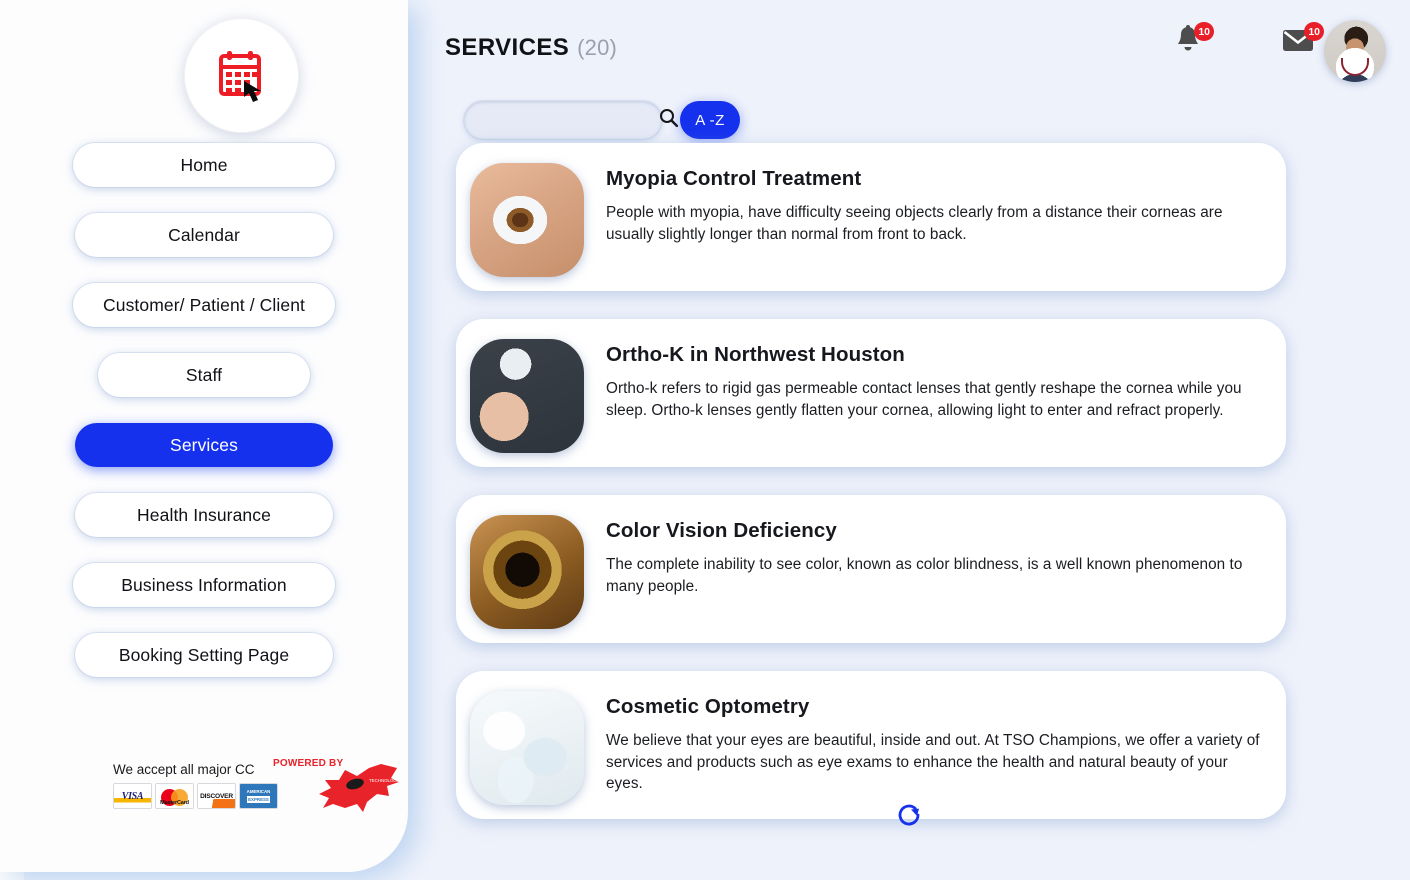 The height and width of the screenshot is (880, 1410). Describe the element at coordinates (721, 530) in the screenshot. I see `service-title: Color Vision Deficiency` at that location.